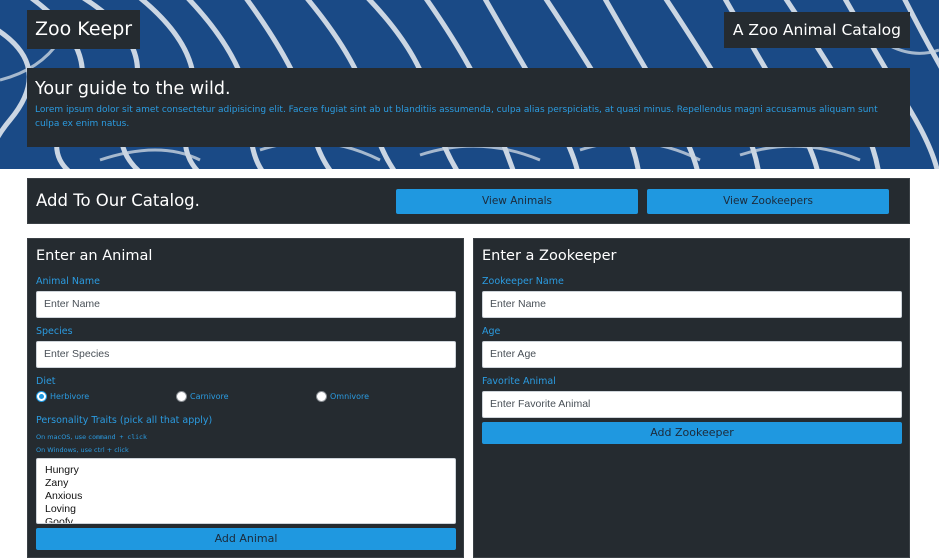 This screenshot has height=558, width=939. I want to click on hint-macos-keys: command + click, so click(117, 437).